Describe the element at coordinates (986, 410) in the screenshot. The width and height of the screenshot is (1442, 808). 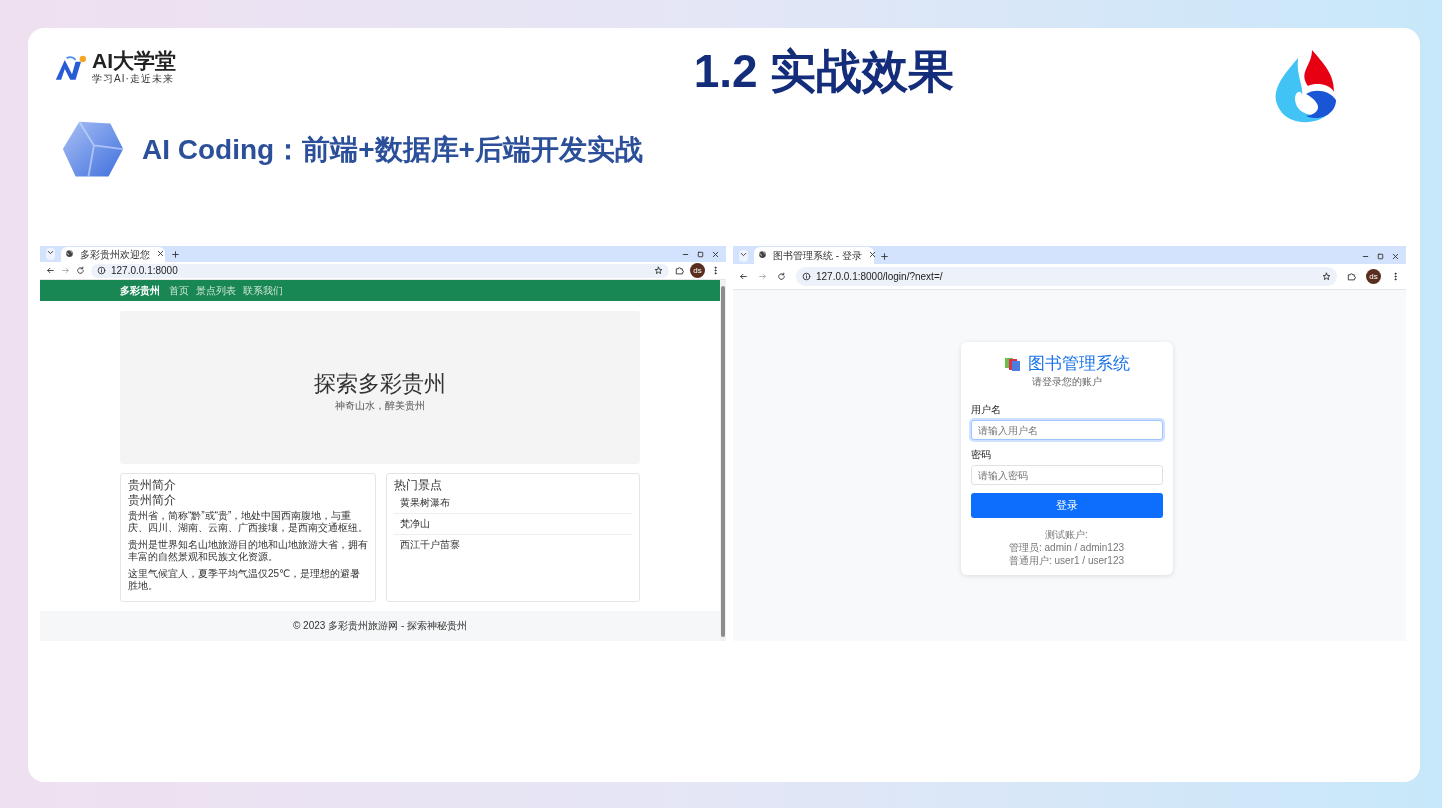
I see `field-label: 用户名` at that location.